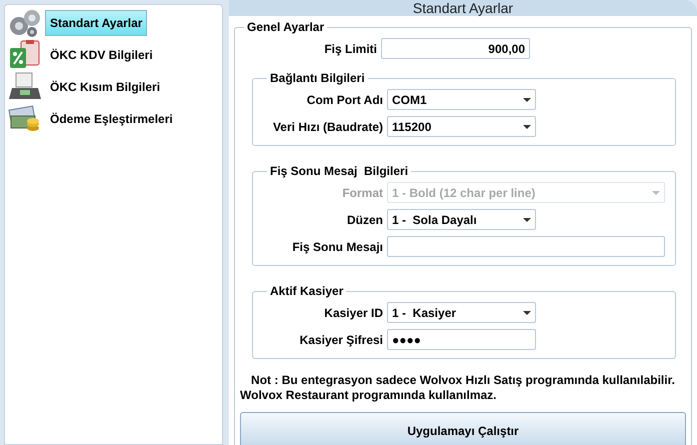 This screenshot has height=445, width=697. Describe the element at coordinates (353, 313) in the screenshot. I see `field-label: Kasiyer ID` at that location.